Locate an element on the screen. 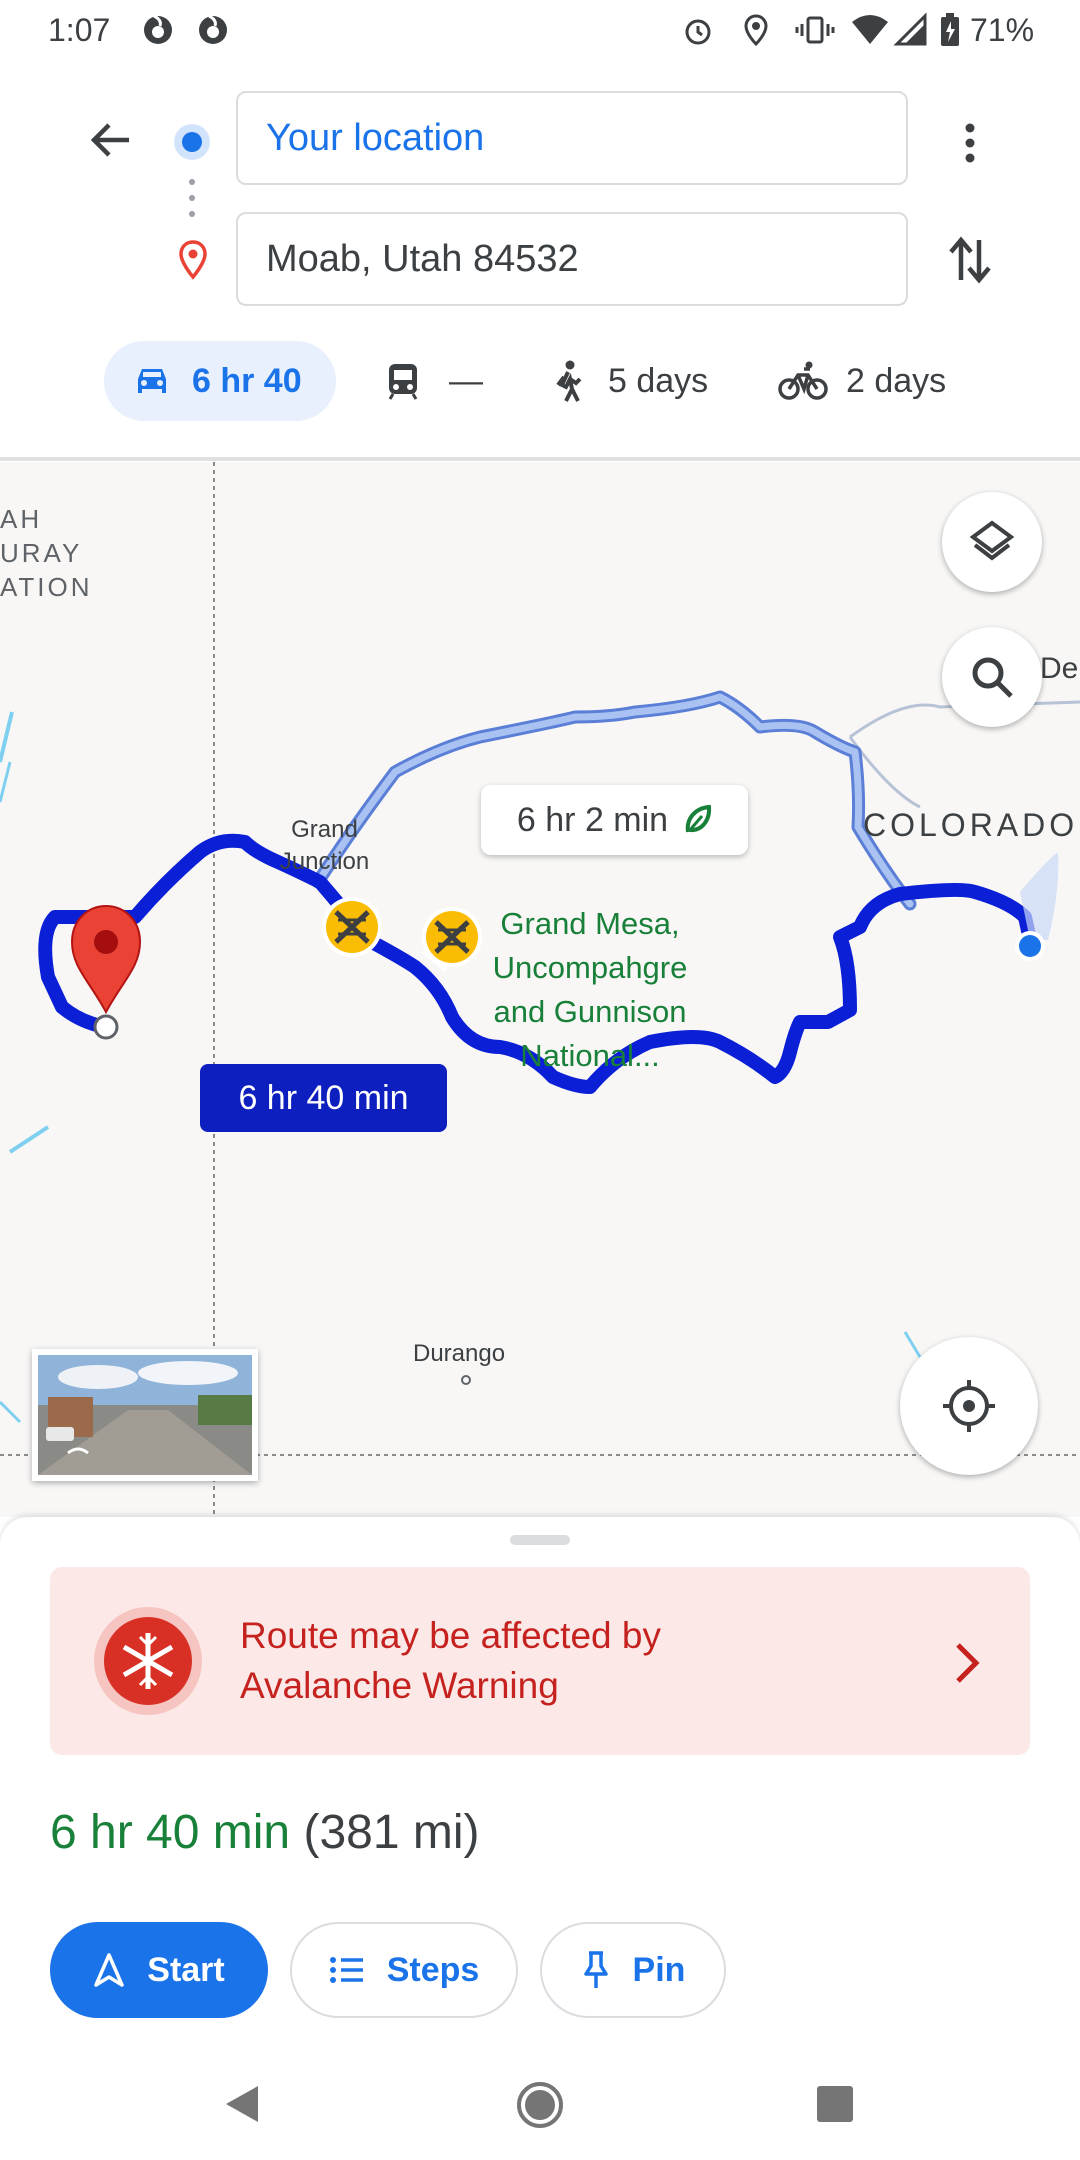 The image size is (1080, 2160). destination-pin-icon is located at coordinates (193, 260).